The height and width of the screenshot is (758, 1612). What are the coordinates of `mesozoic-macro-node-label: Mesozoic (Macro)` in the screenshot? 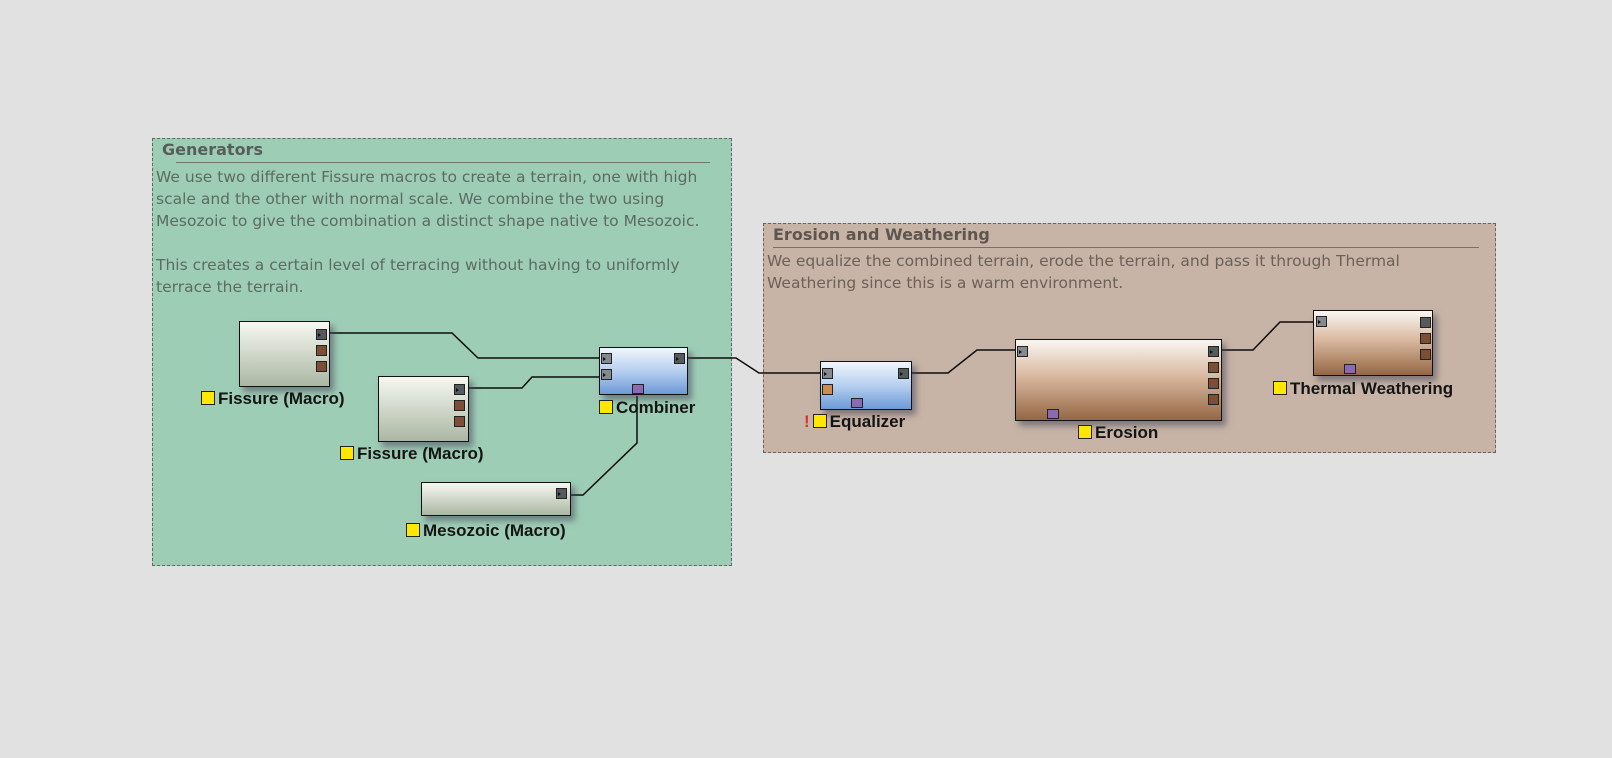 It's located at (486, 531).